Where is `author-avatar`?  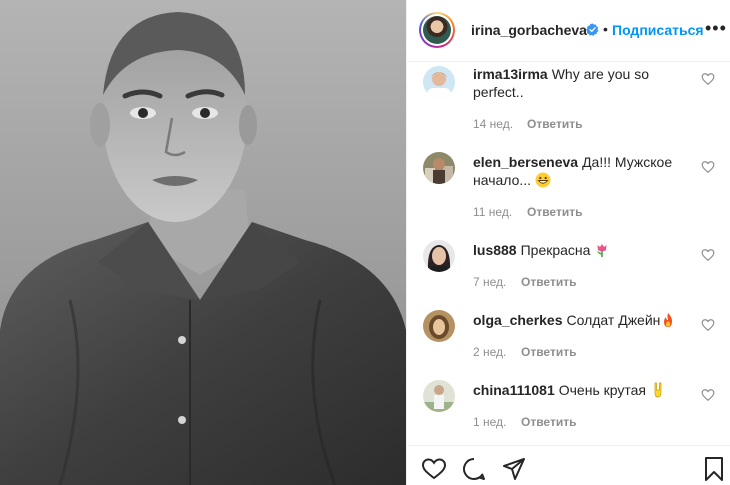 author-avatar is located at coordinates (437, 30).